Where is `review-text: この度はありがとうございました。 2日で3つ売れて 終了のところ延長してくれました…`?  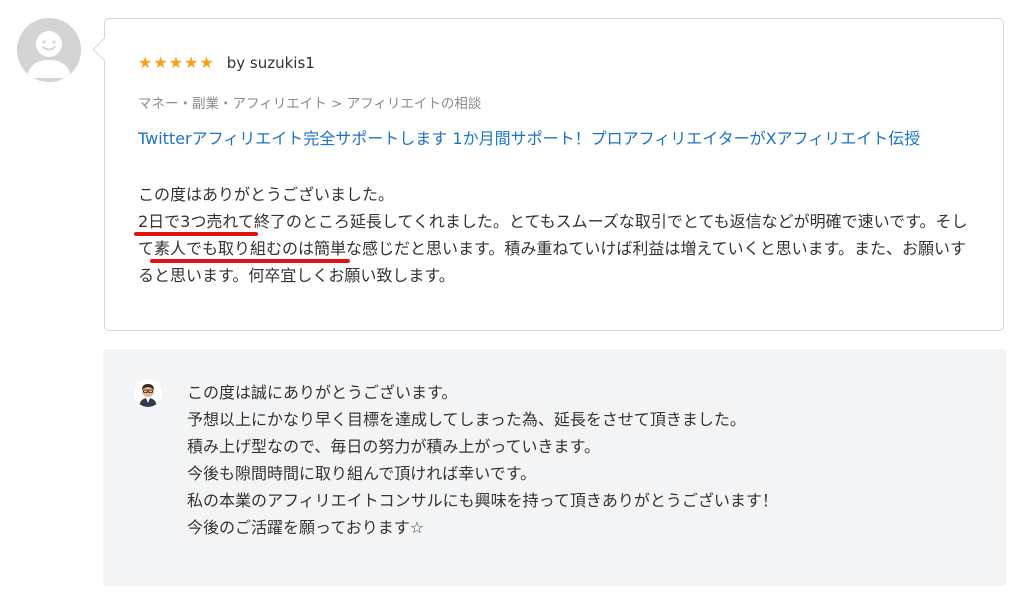
review-text: この度はありがとうございました。 2日で3つ売れて 終了のところ延長してくれました… is located at coordinates (556, 235).